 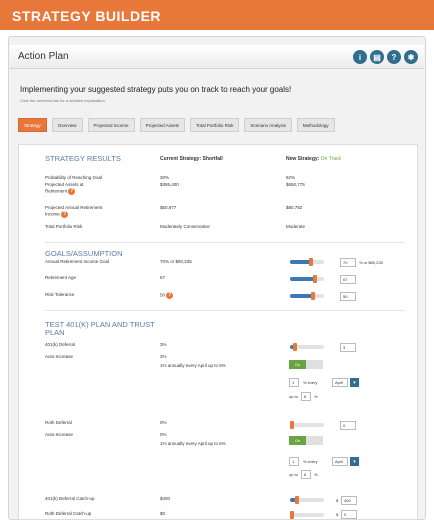 I want to click on page-header: Action Plan i ▤ ? ✱, so click(x=217, y=57).